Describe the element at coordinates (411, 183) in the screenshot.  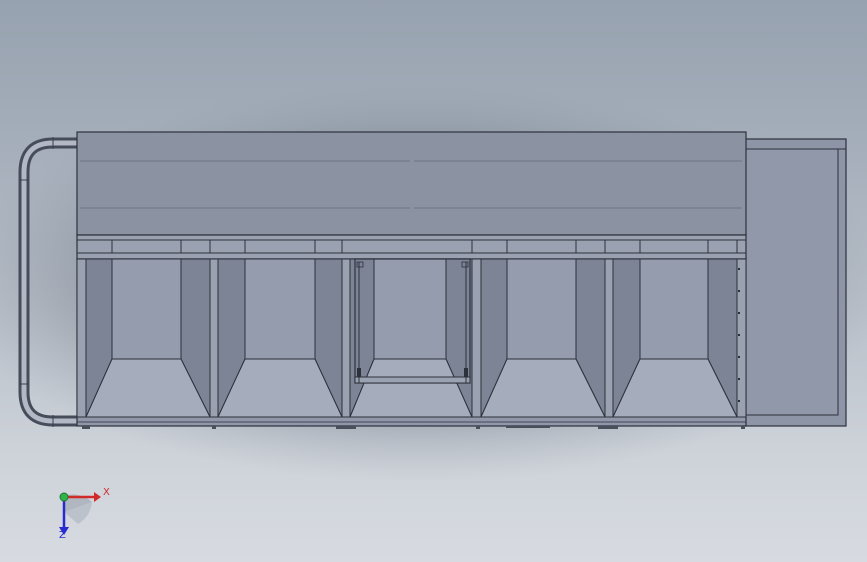
I see `top-panel` at that location.